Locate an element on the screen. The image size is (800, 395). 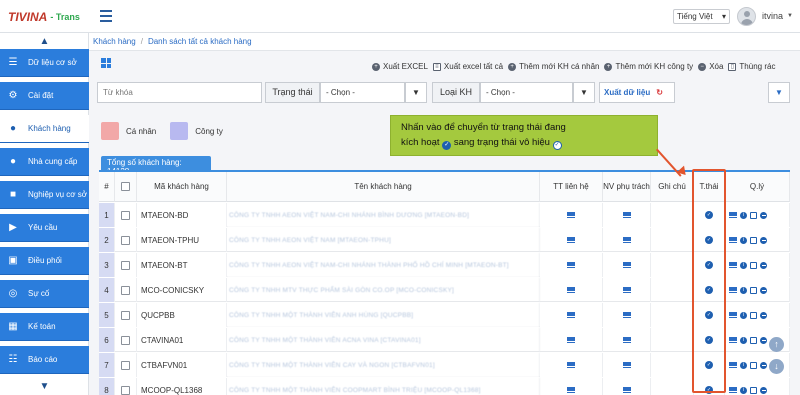
scroll-bottom-icon: ↓ is located at coordinates (776, 366).